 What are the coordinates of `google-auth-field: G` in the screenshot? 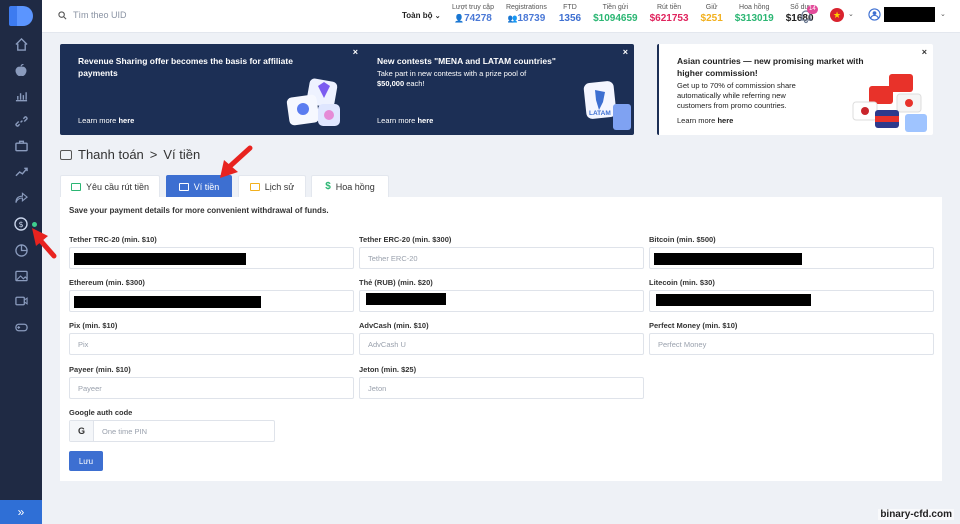 It's located at (172, 431).